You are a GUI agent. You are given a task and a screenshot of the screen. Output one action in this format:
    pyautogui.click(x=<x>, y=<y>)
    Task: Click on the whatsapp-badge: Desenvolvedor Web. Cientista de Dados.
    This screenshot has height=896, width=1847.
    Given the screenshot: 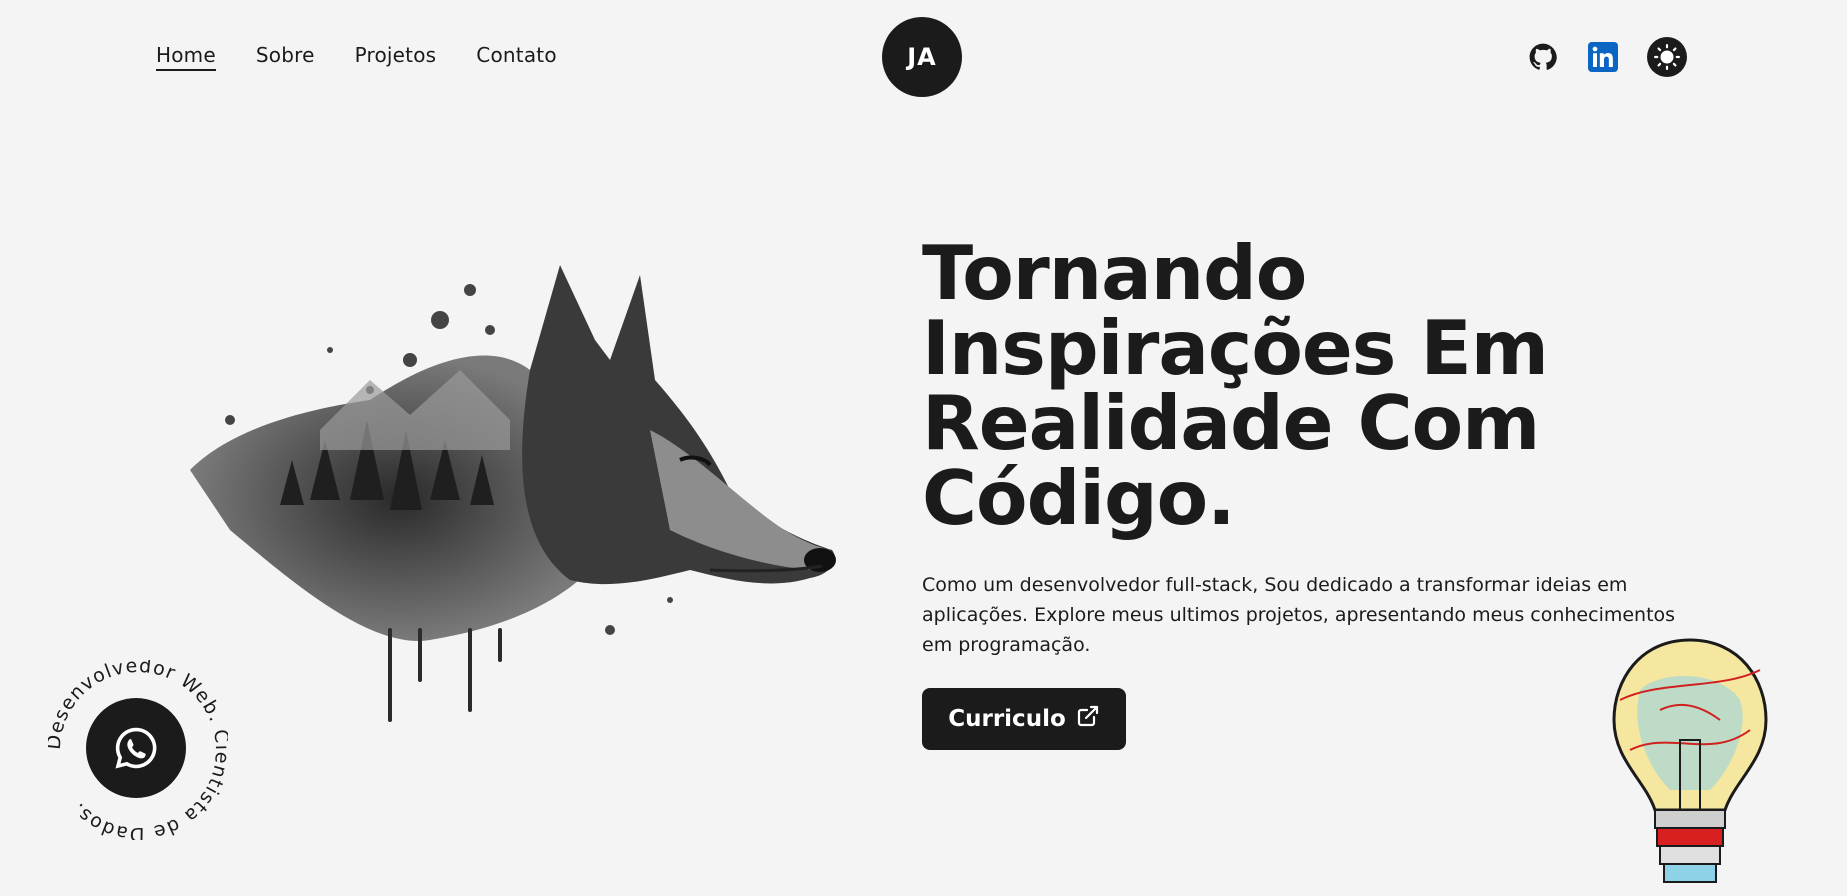 What is the action you would take?
    pyautogui.click(x=138, y=750)
    